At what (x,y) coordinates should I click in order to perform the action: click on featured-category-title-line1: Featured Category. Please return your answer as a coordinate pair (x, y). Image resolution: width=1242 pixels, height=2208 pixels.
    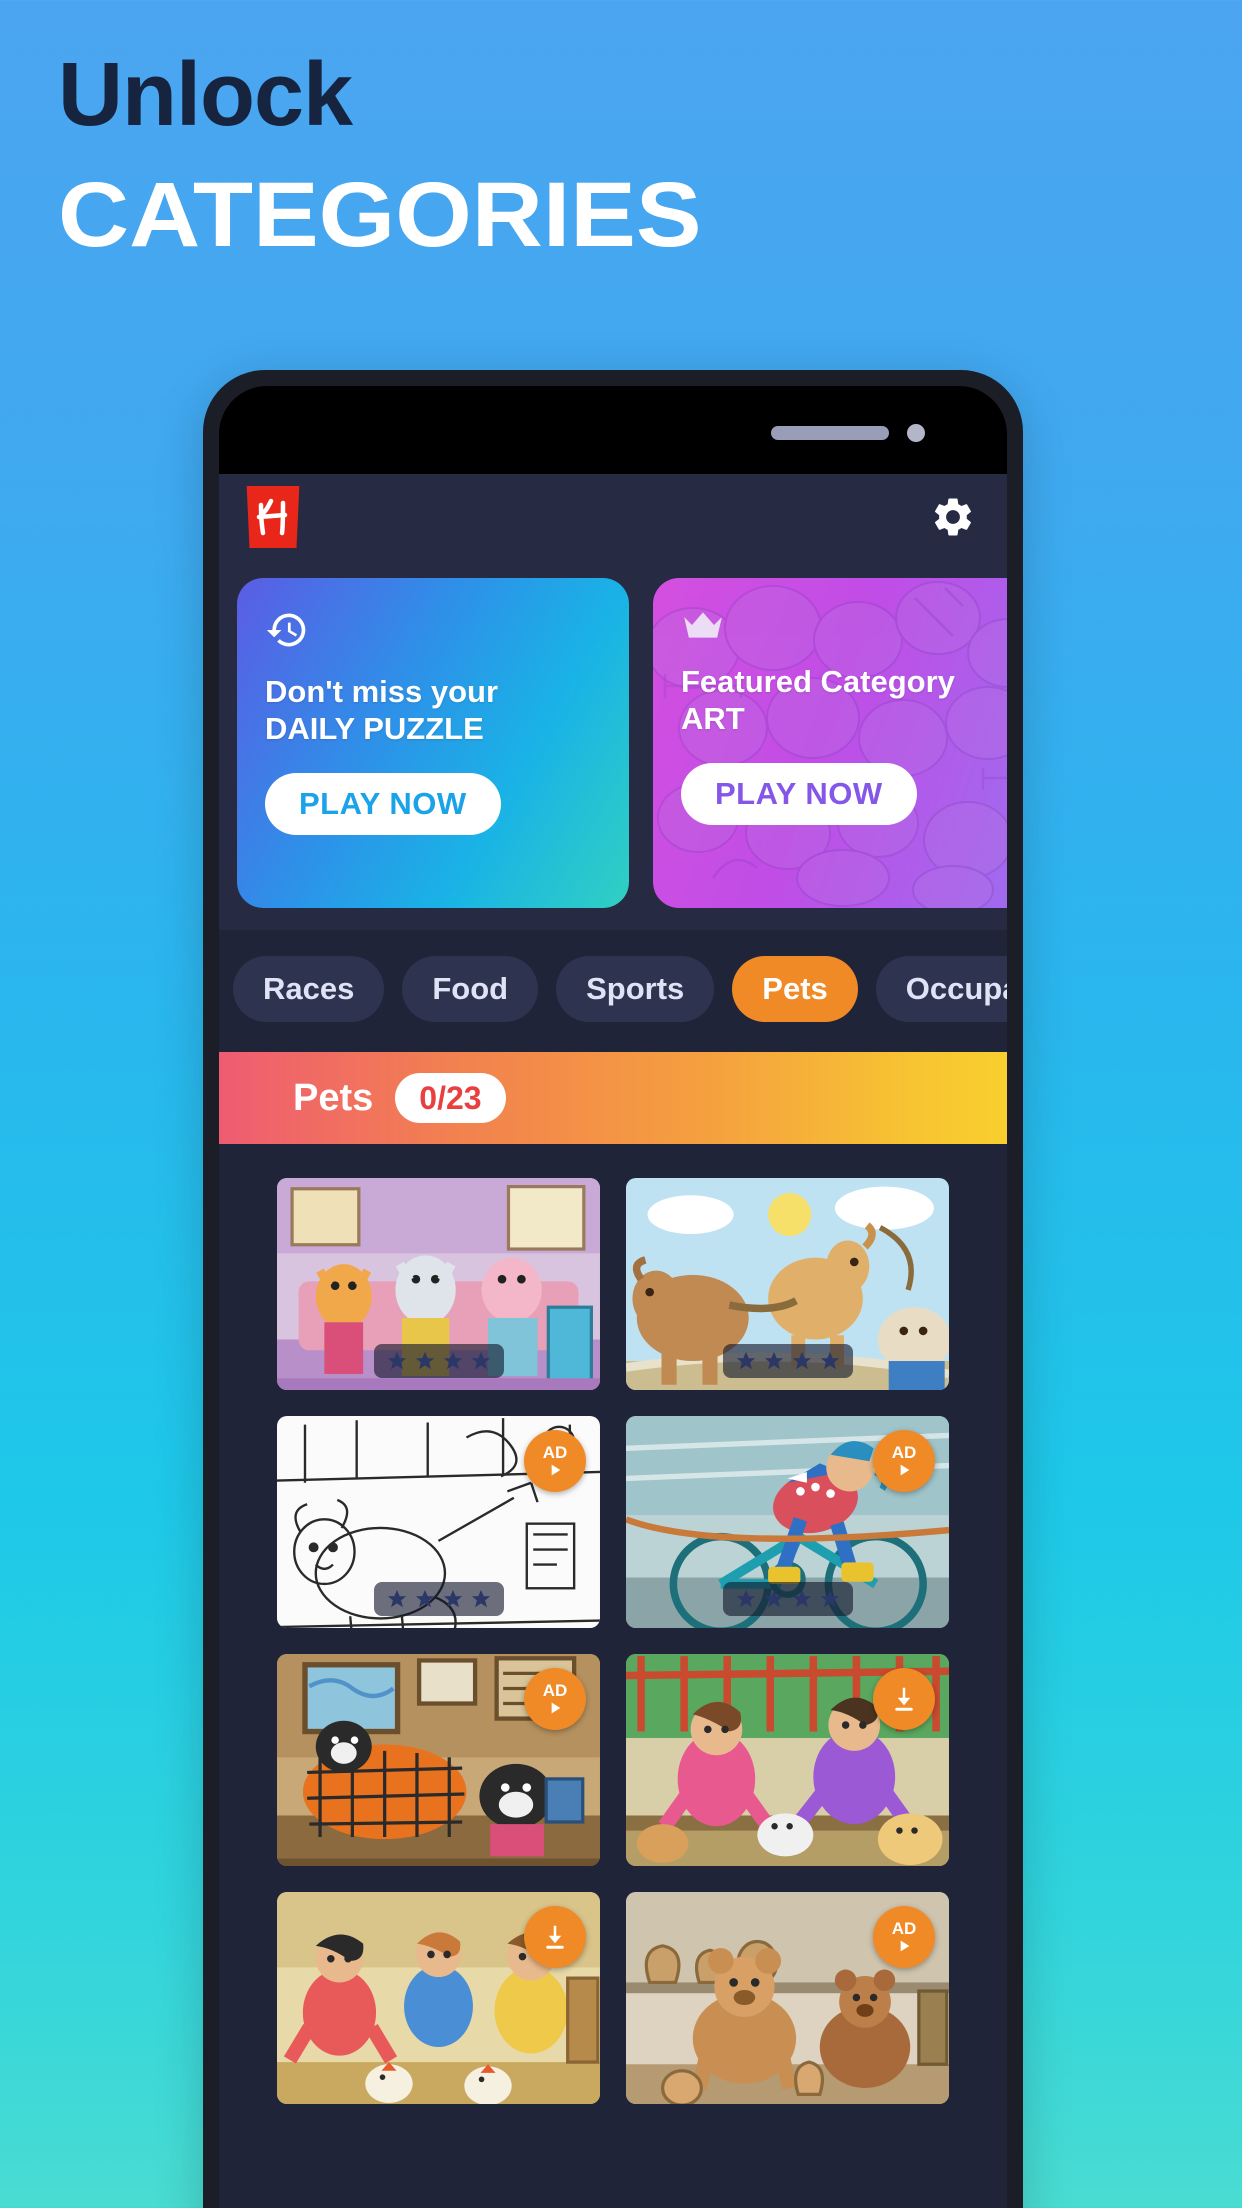
    Looking at the image, I should click on (818, 681).